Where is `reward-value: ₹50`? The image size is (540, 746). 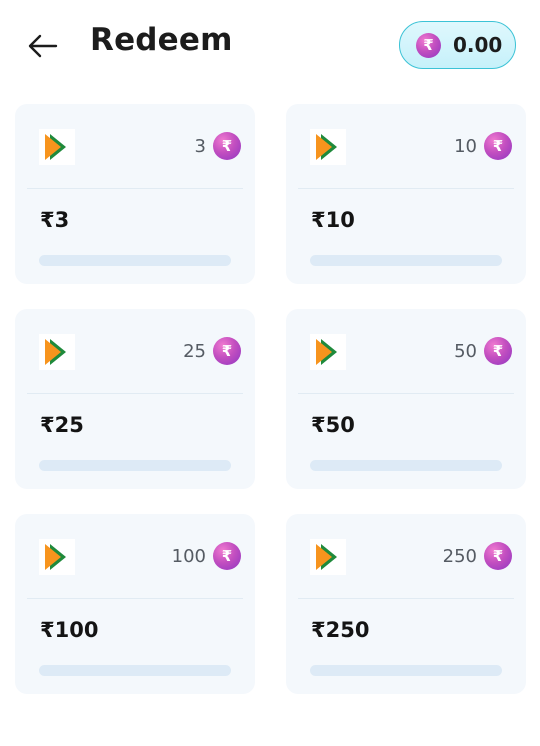 reward-value: ₹50 is located at coordinates (333, 425).